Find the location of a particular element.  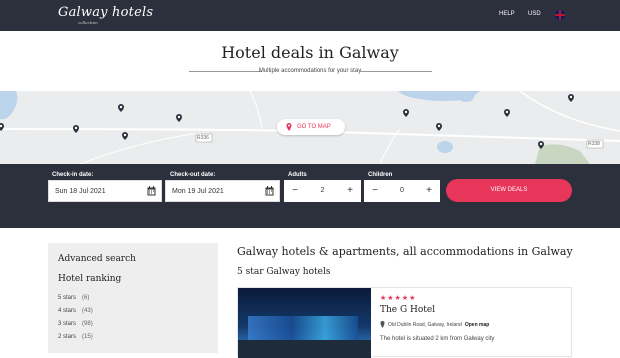

children-plus-button: + is located at coordinates (429, 191).